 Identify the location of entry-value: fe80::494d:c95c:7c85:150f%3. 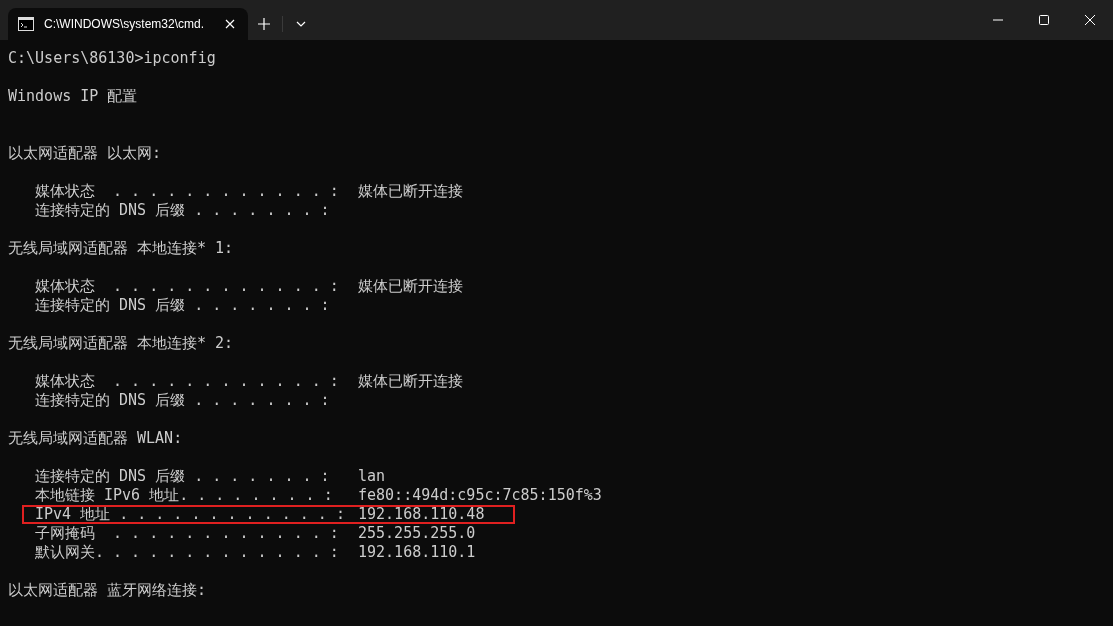
(480, 495).